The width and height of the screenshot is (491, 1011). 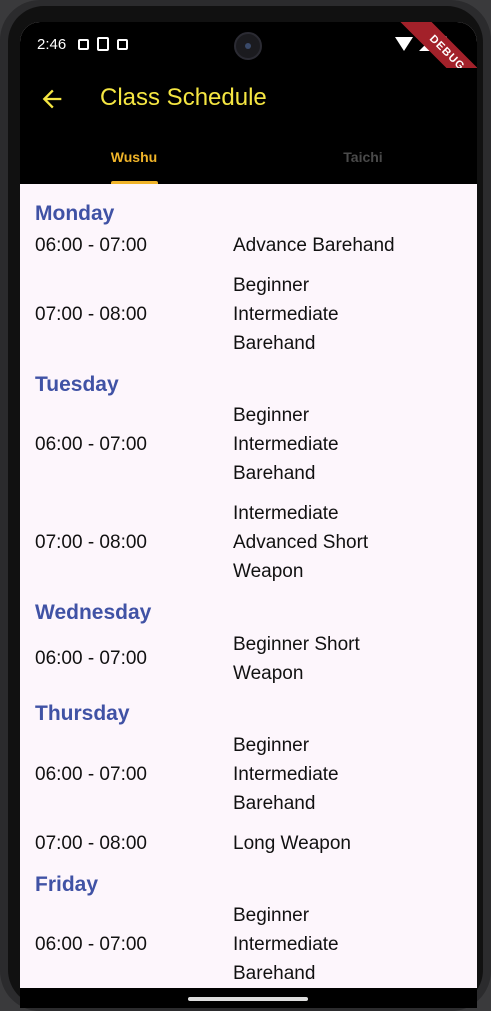 I want to click on front-camera, so click(x=248, y=46).